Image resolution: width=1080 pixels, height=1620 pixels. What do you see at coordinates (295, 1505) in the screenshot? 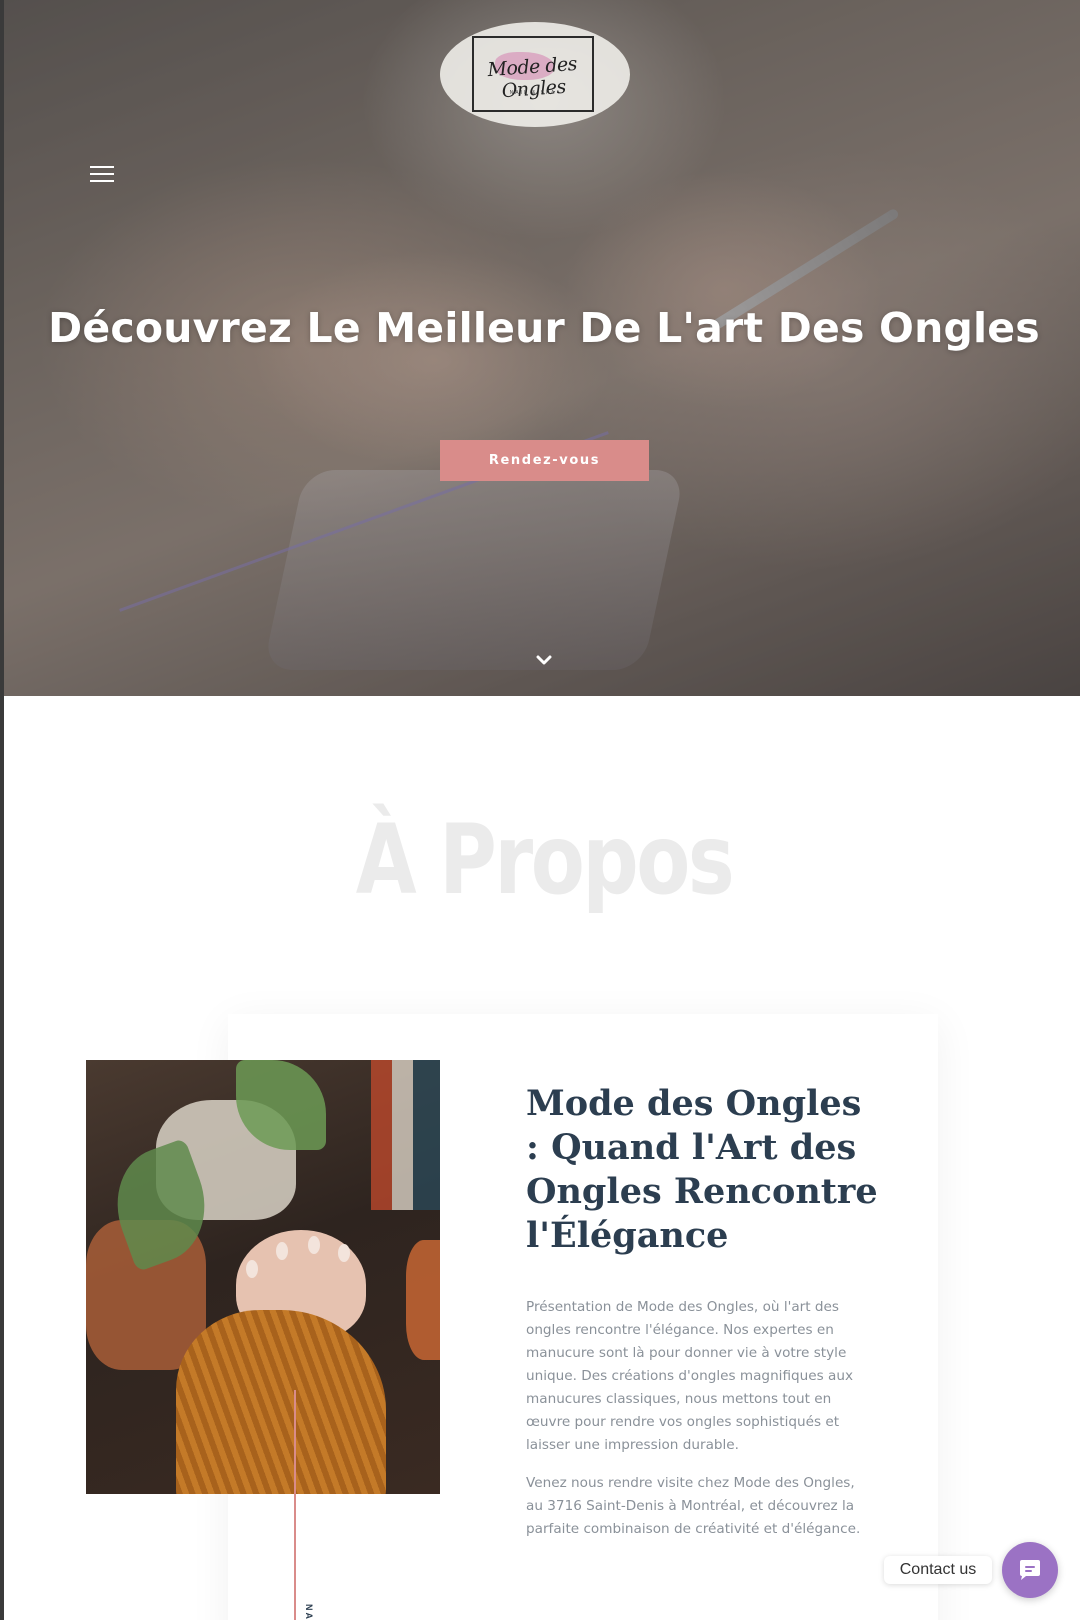
I see `decorative-vertical-line` at bounding box center [295, 1505].